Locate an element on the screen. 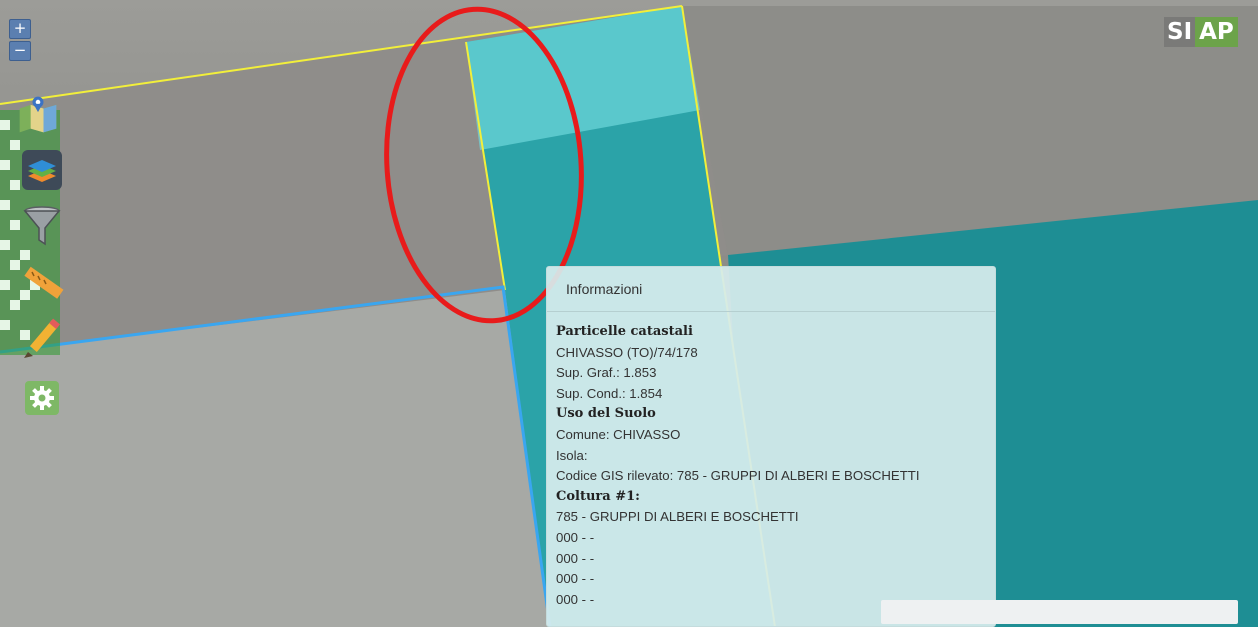 Image resolution: width=1258 pixels, height=627 pixels. logo-part-1: SI is located at coordinates (1180, 32).